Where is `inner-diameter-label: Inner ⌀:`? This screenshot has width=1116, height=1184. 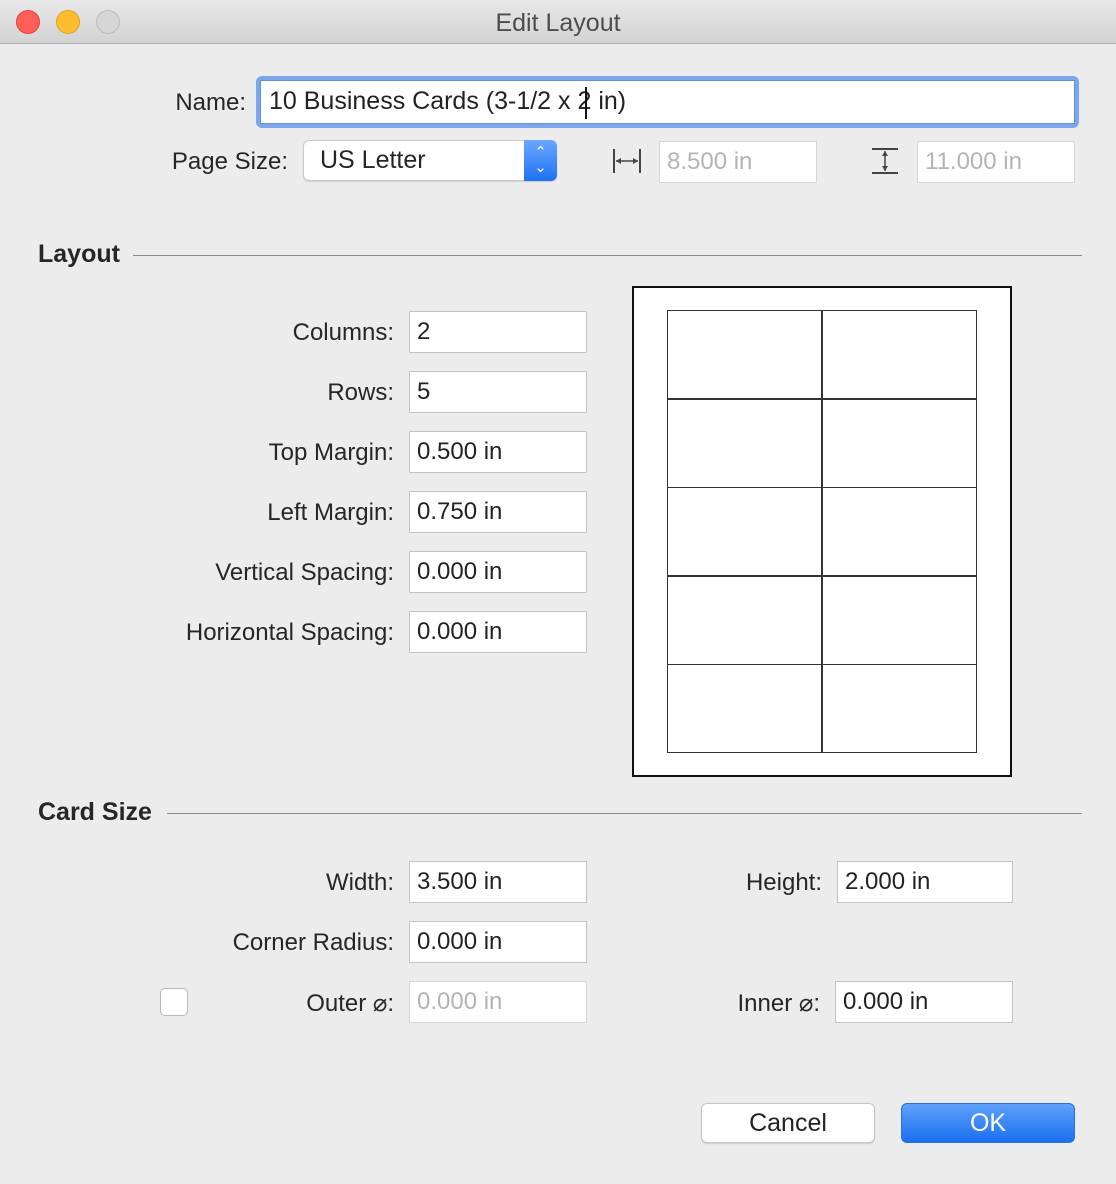
inner-diameter-label: Inner ⌀: is located at coordinates (779, 1003).